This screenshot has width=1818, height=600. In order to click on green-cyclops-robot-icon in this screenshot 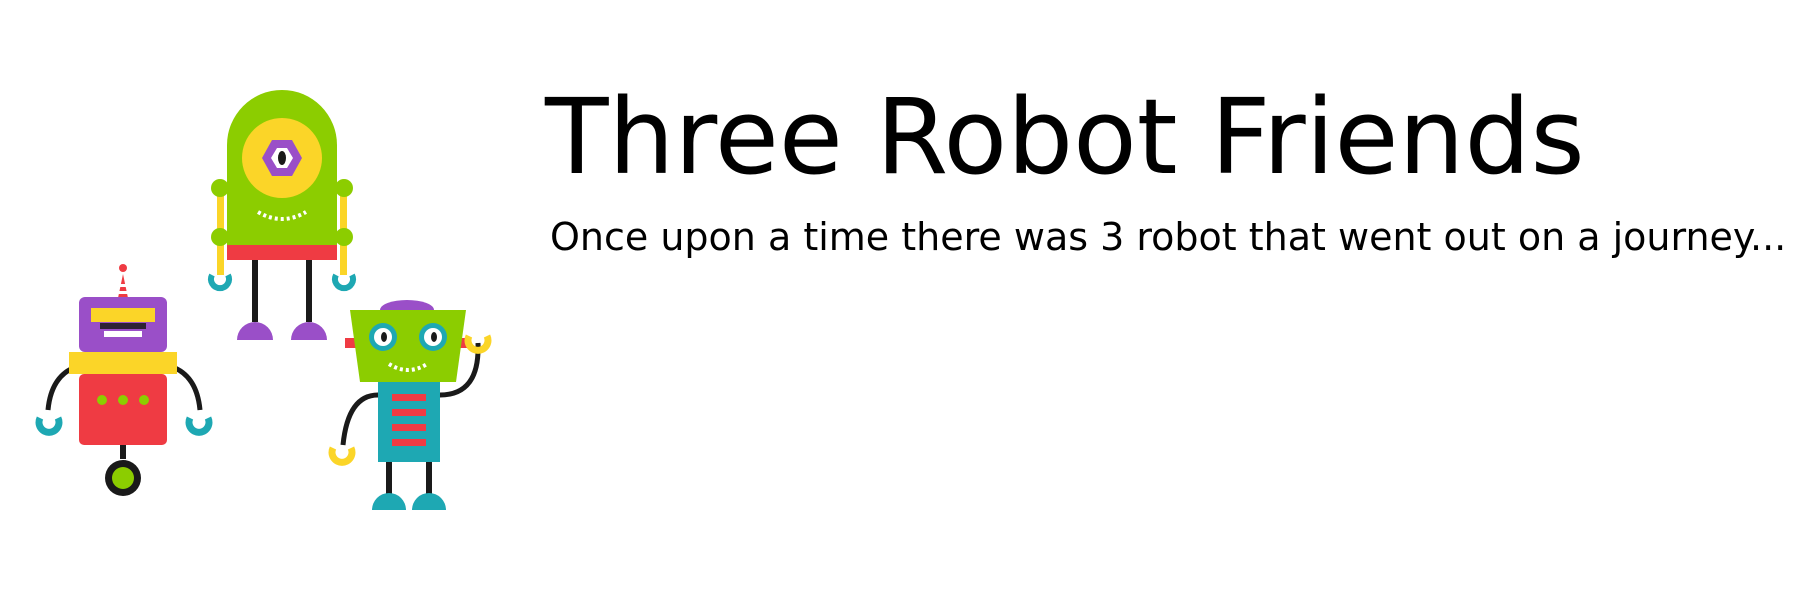, I will do `click(282, 215)`.